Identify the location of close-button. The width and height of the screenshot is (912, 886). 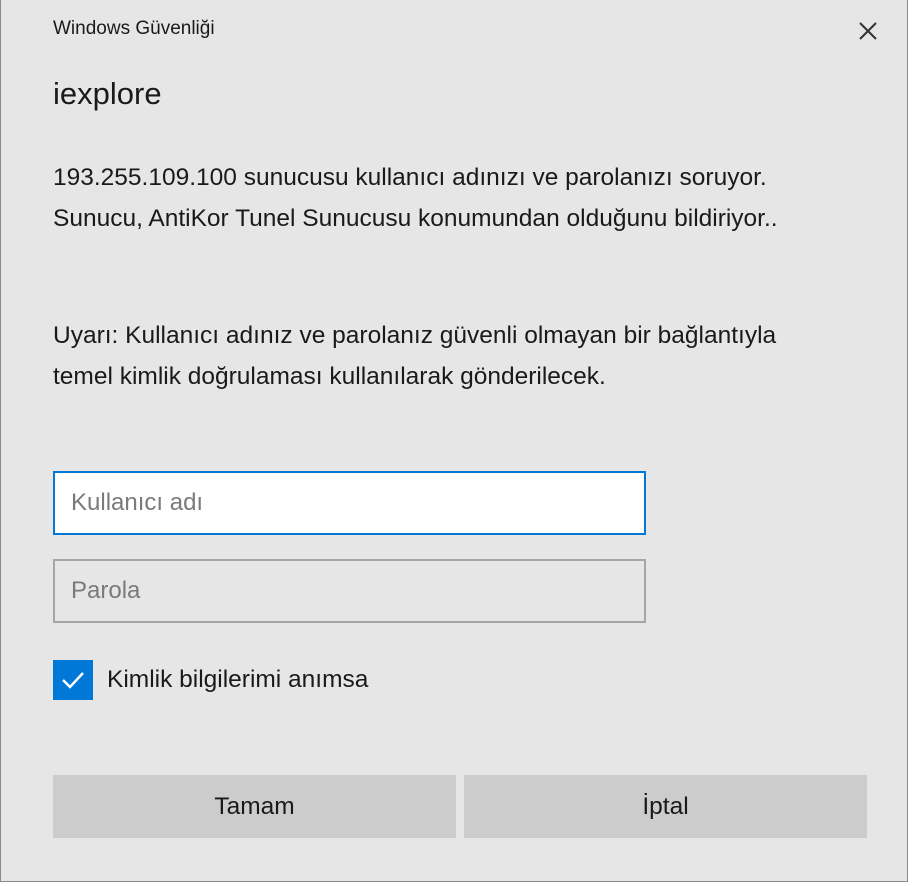
(868, 31).